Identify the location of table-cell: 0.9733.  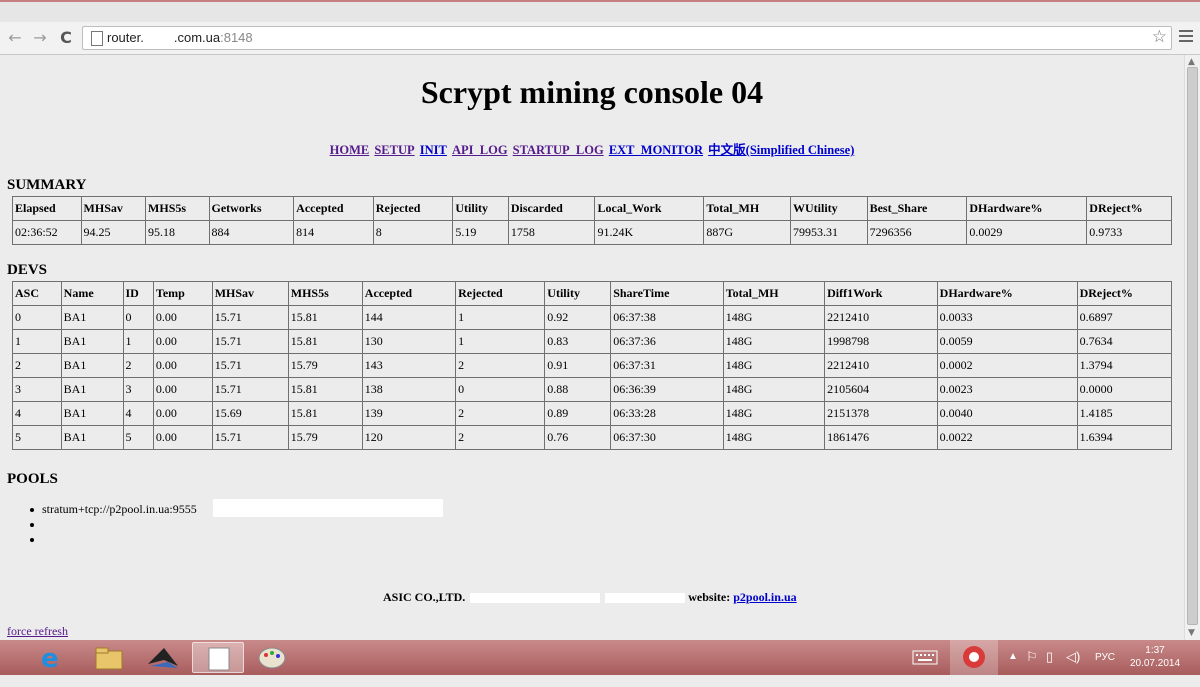
(1129, 232).